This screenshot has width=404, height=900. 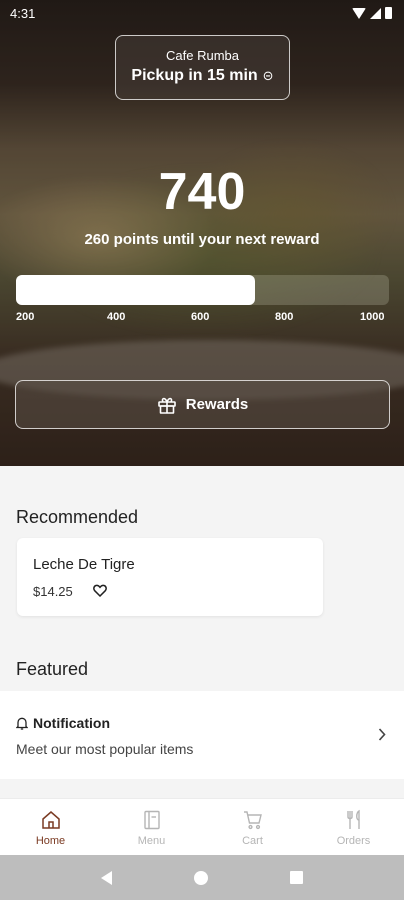 I want to click on progress-tick: 600, so click(x=200, y=317).